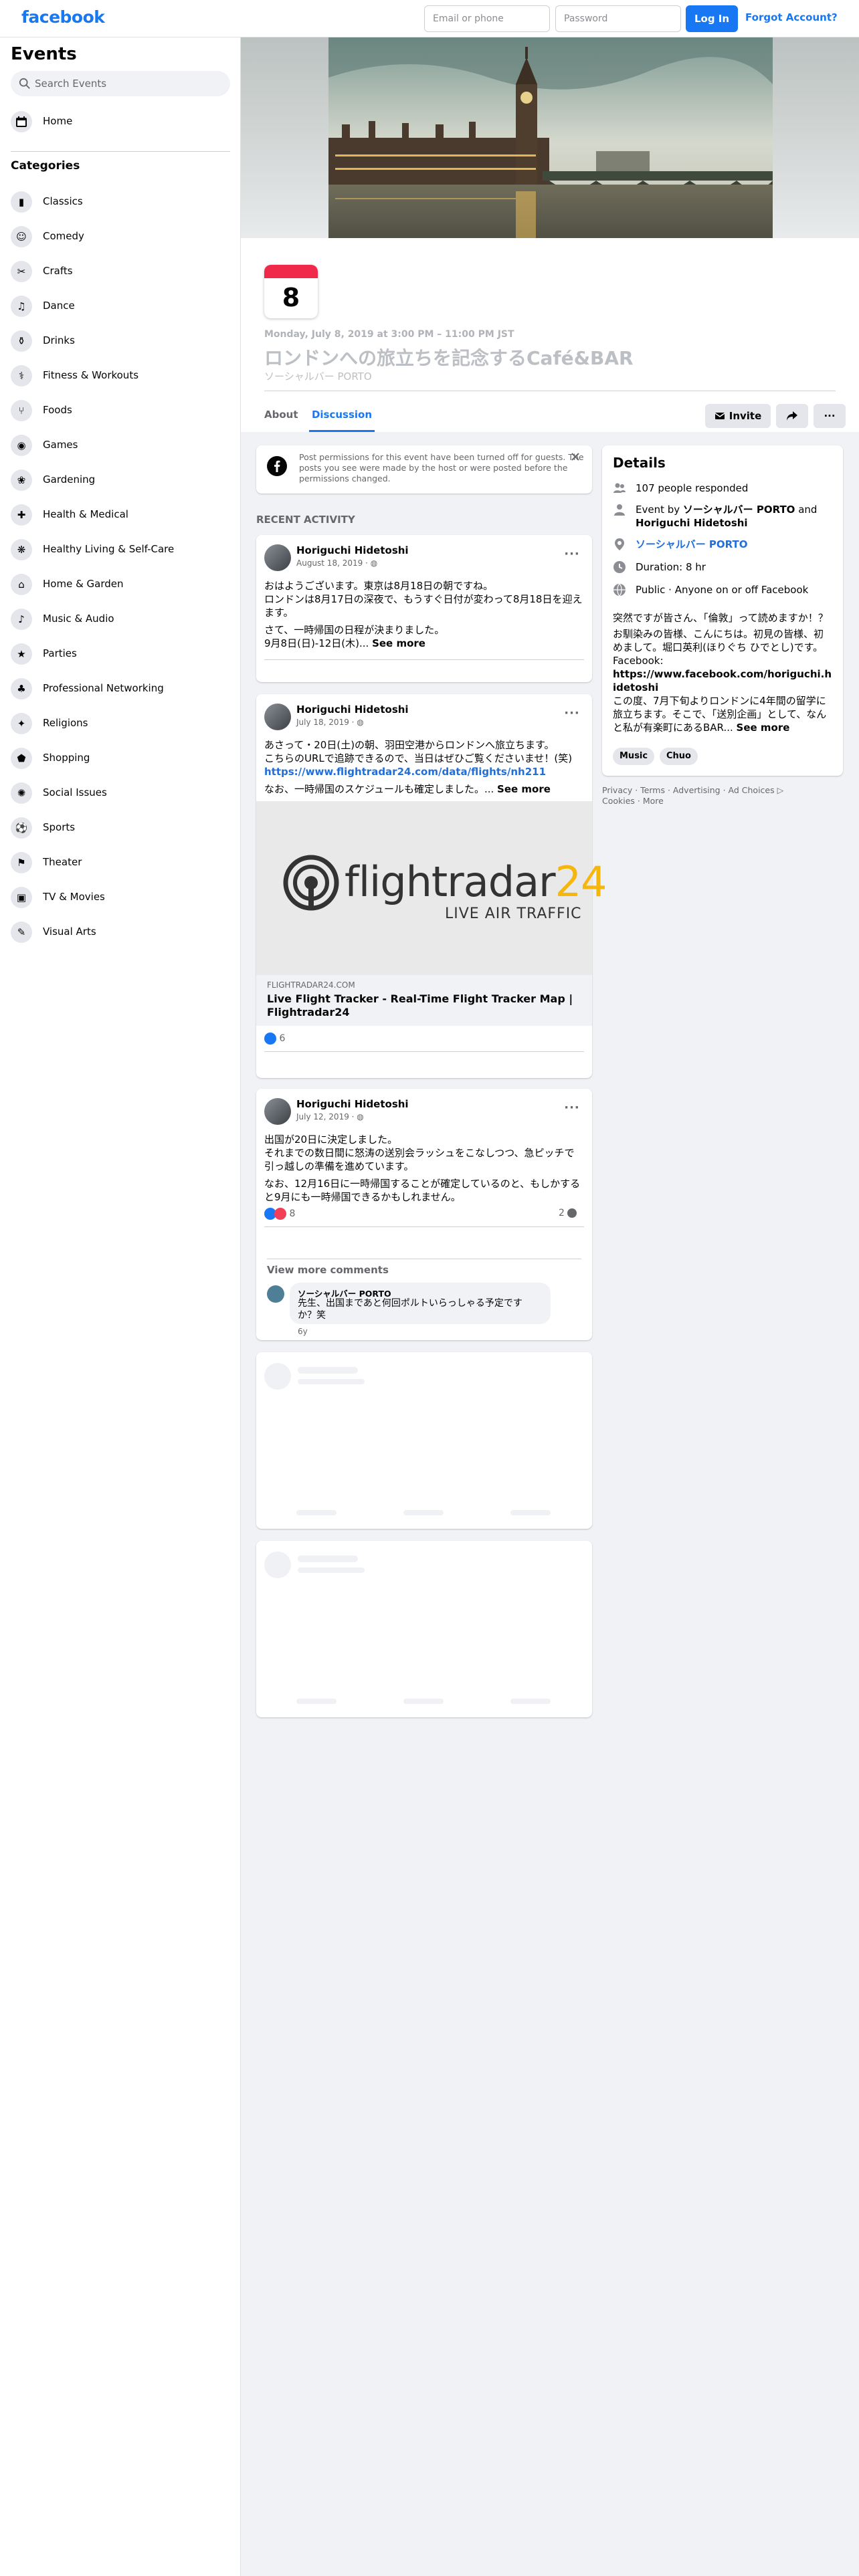 The width and height of the screenshot is (859, 2576). Describe the element at coordinates (120, 549) in the screenshot. I see `sidebar-item-self-care: ❋ Healthy Living & Self-Care` at that location.